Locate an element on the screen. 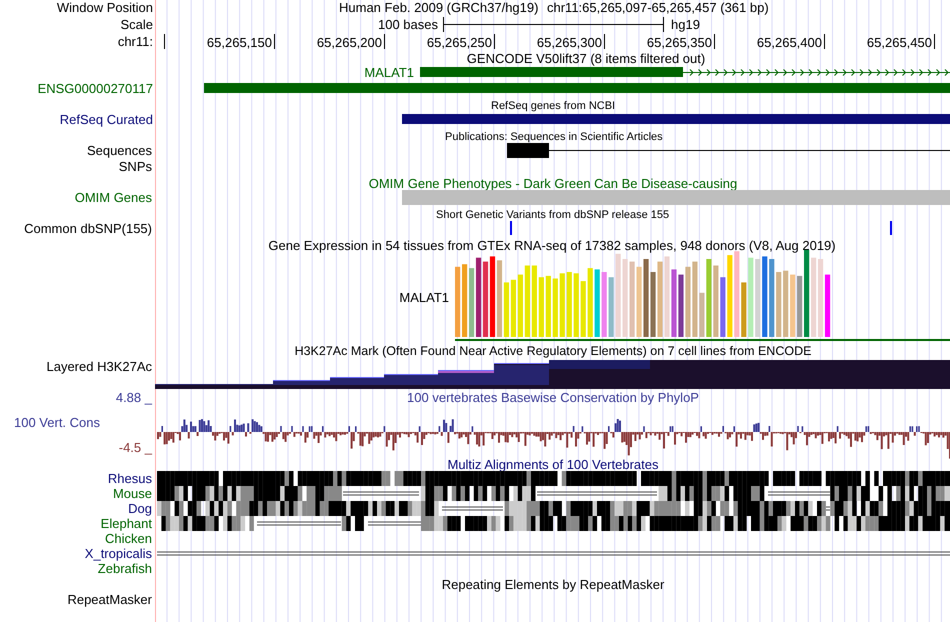 The image size is (950, 622). track-label: Common dbSNP(155) is located at coordinates (88, 228).